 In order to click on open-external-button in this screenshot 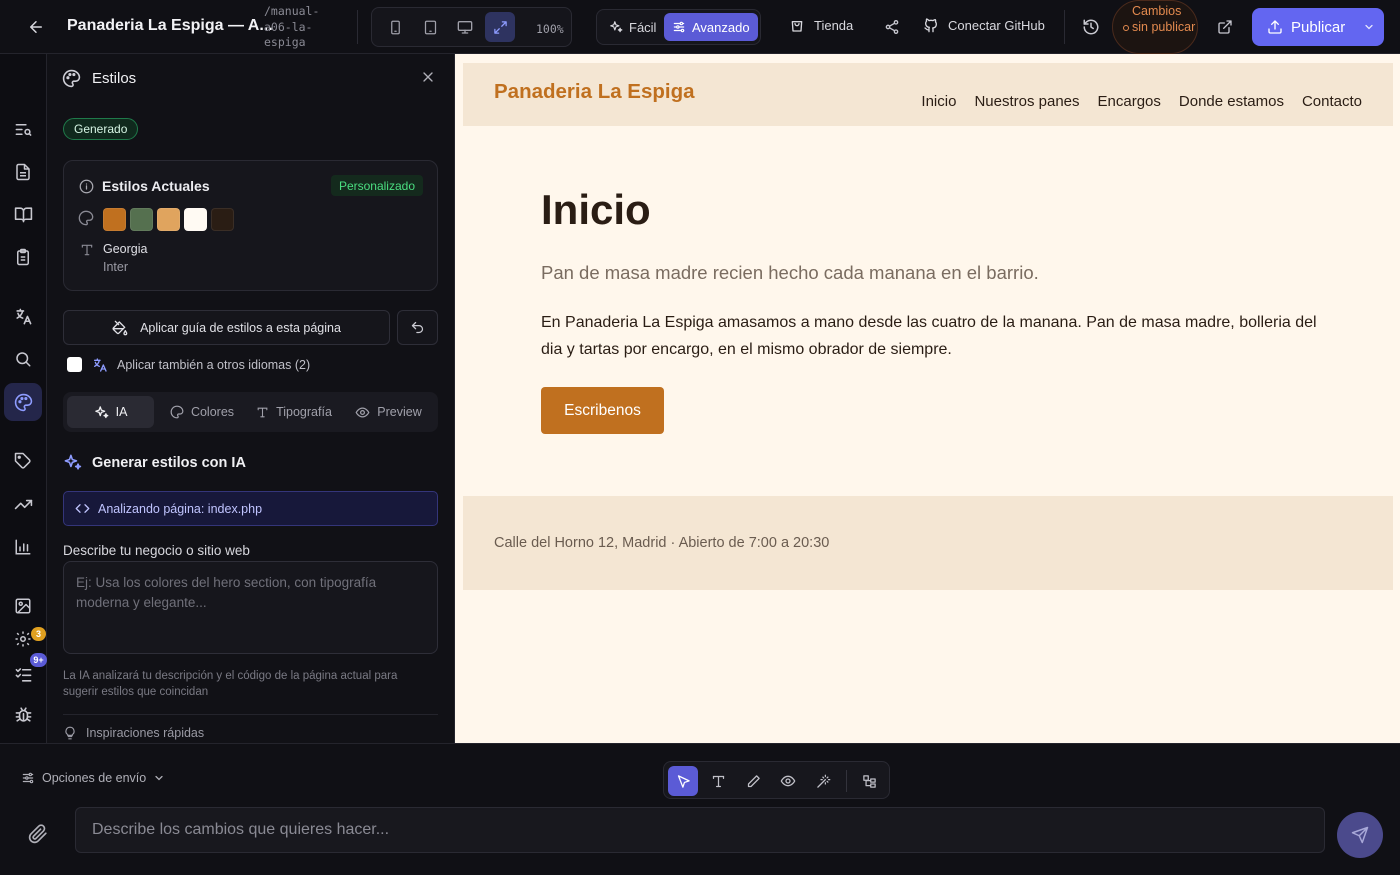, I will do `click(1225, 27)`.